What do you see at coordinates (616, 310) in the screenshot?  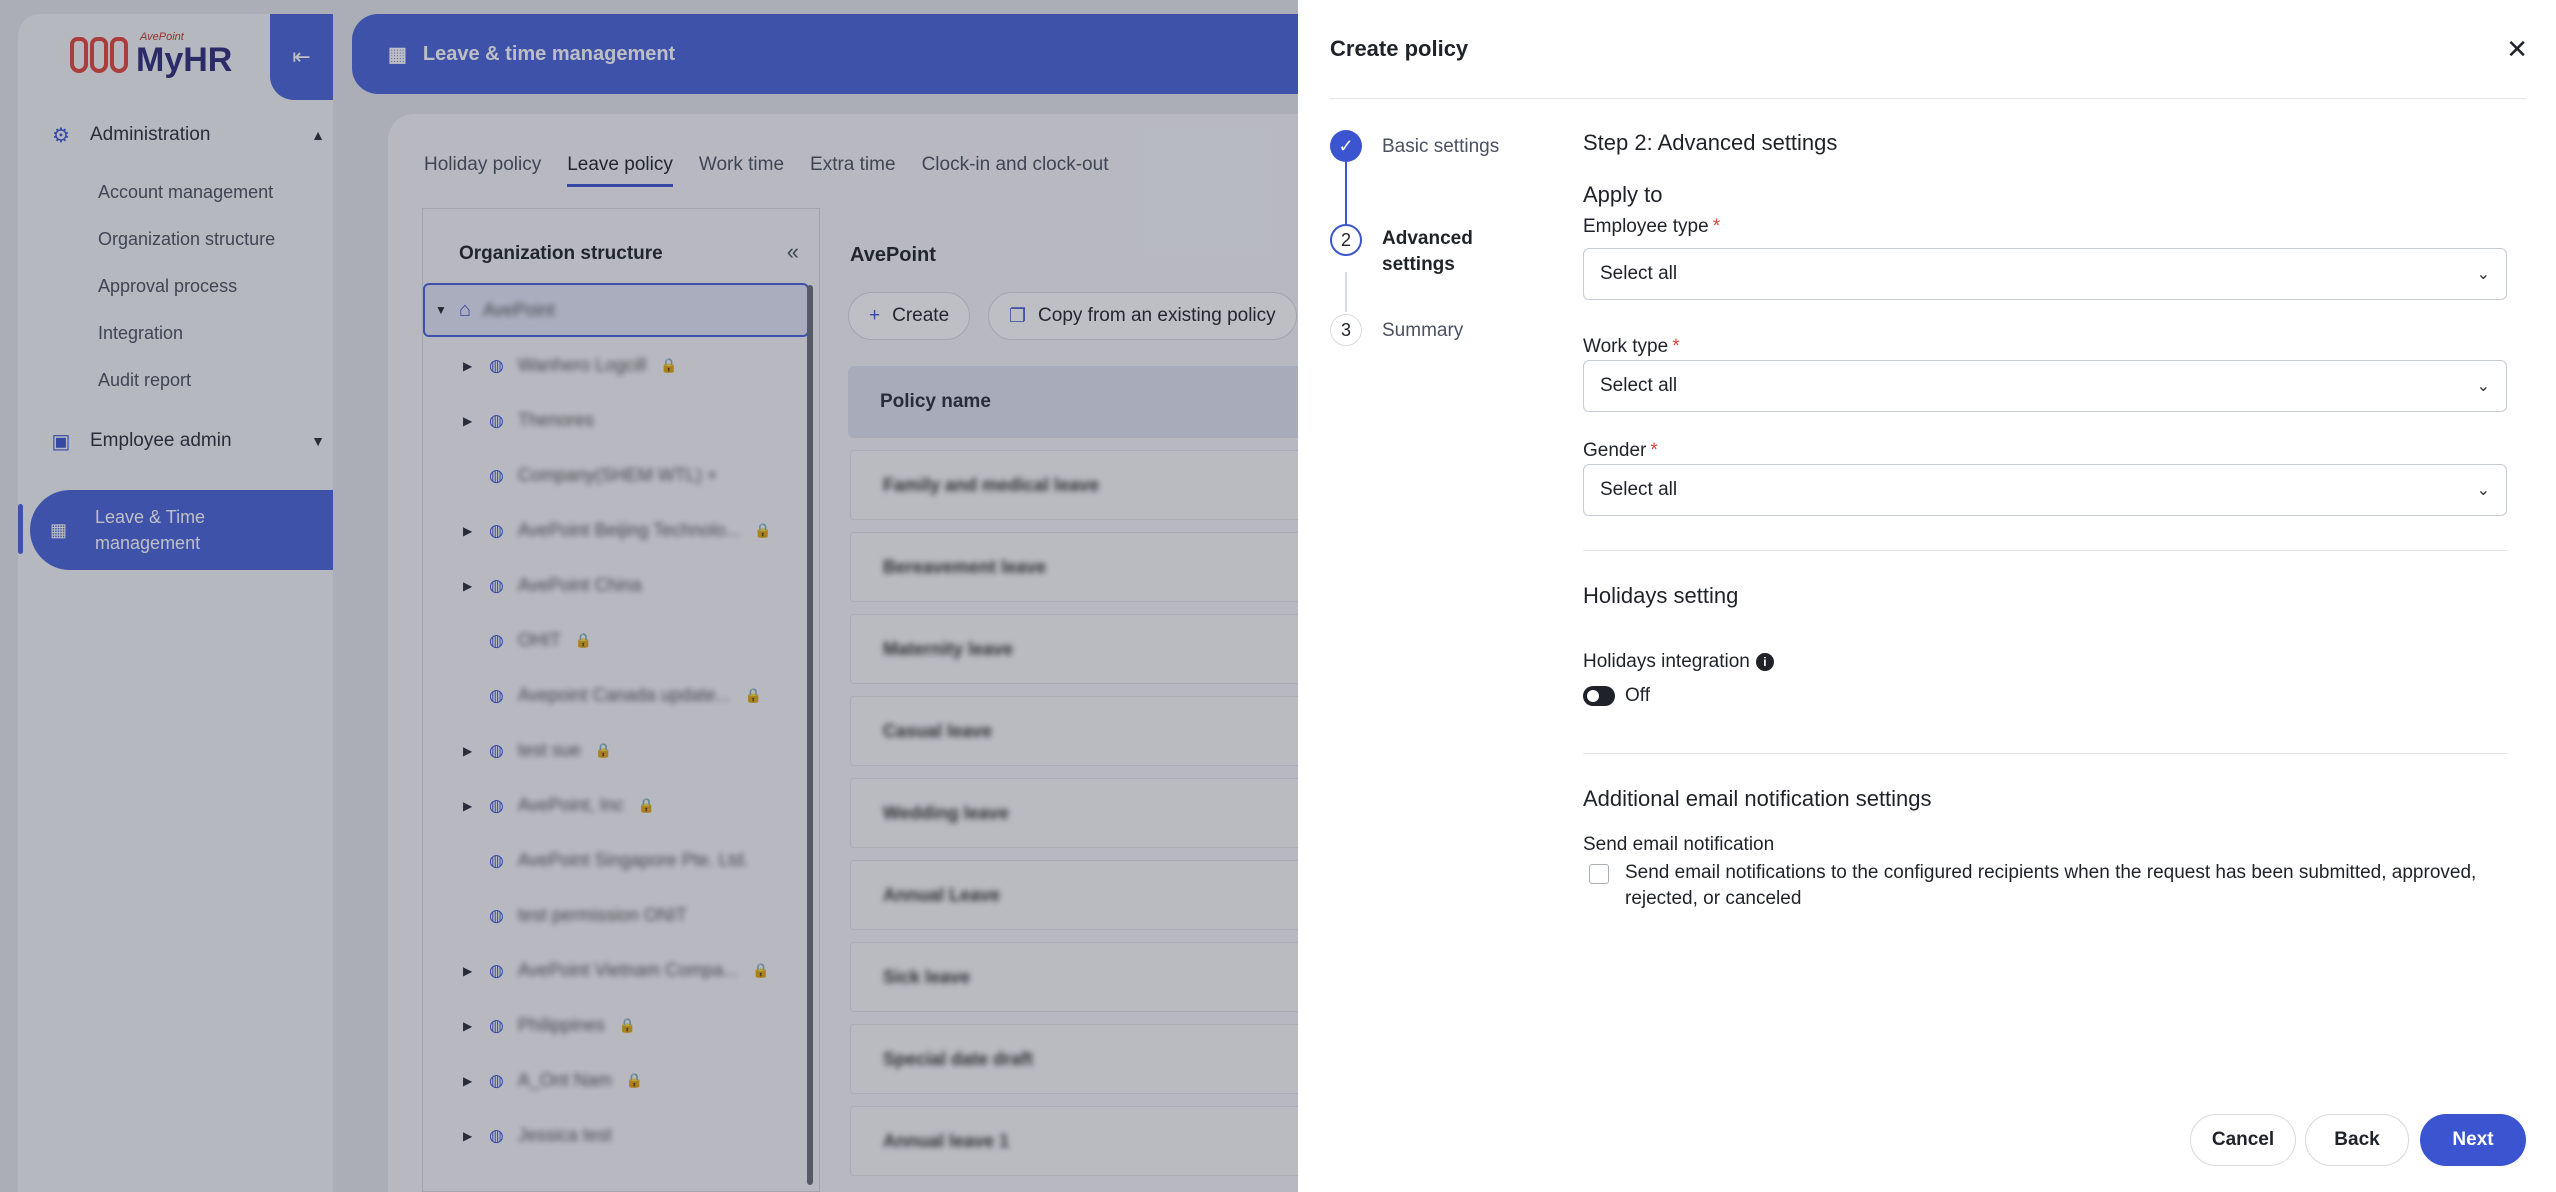 I see `org-tree-root: ▼ ⌂ AvePoint` at bounding box center [616, 310].